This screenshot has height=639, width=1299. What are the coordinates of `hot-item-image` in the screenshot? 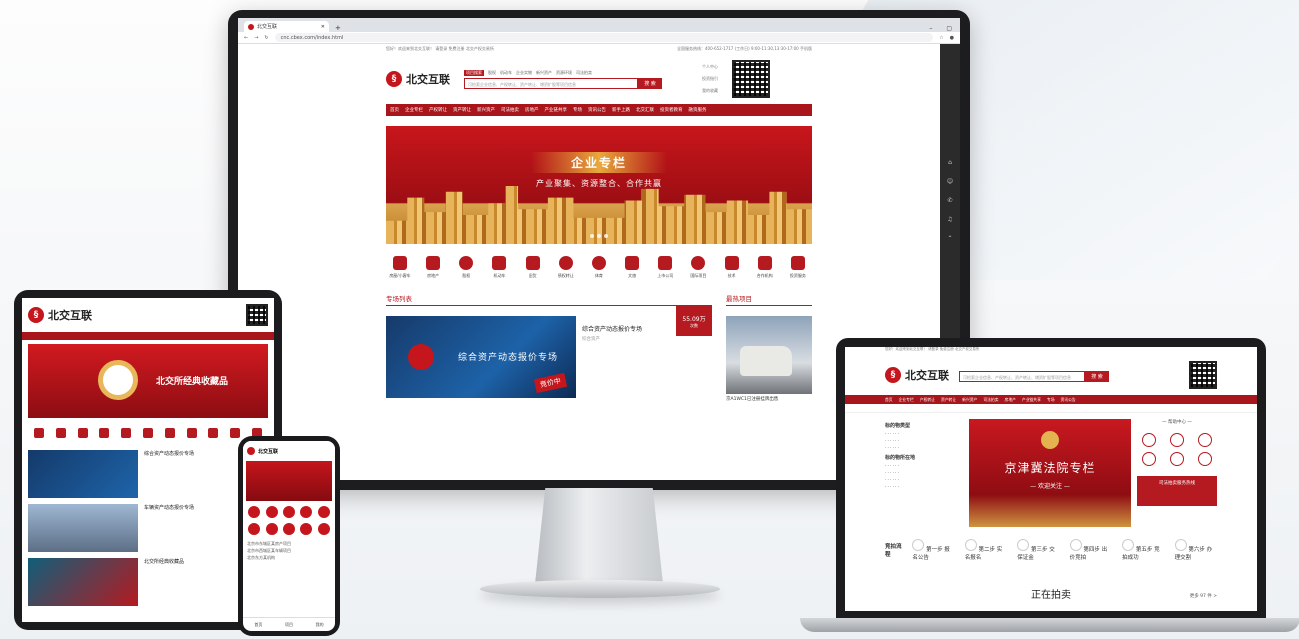 It's located at (769, 355).